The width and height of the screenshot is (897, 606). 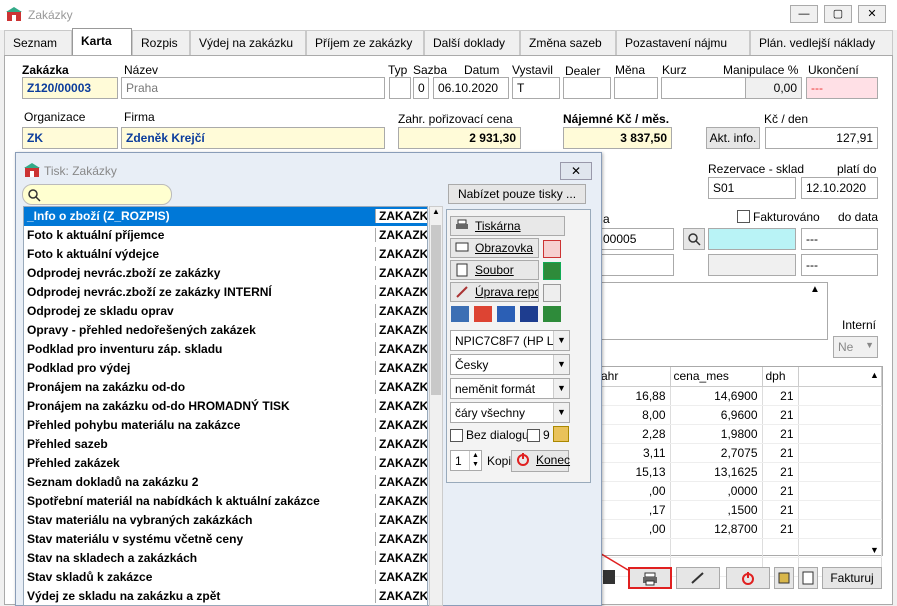 I want to click on report-row: _Info o zboží (Z_ROZPIS) ZAKAZK, so click(x=225, y=216).